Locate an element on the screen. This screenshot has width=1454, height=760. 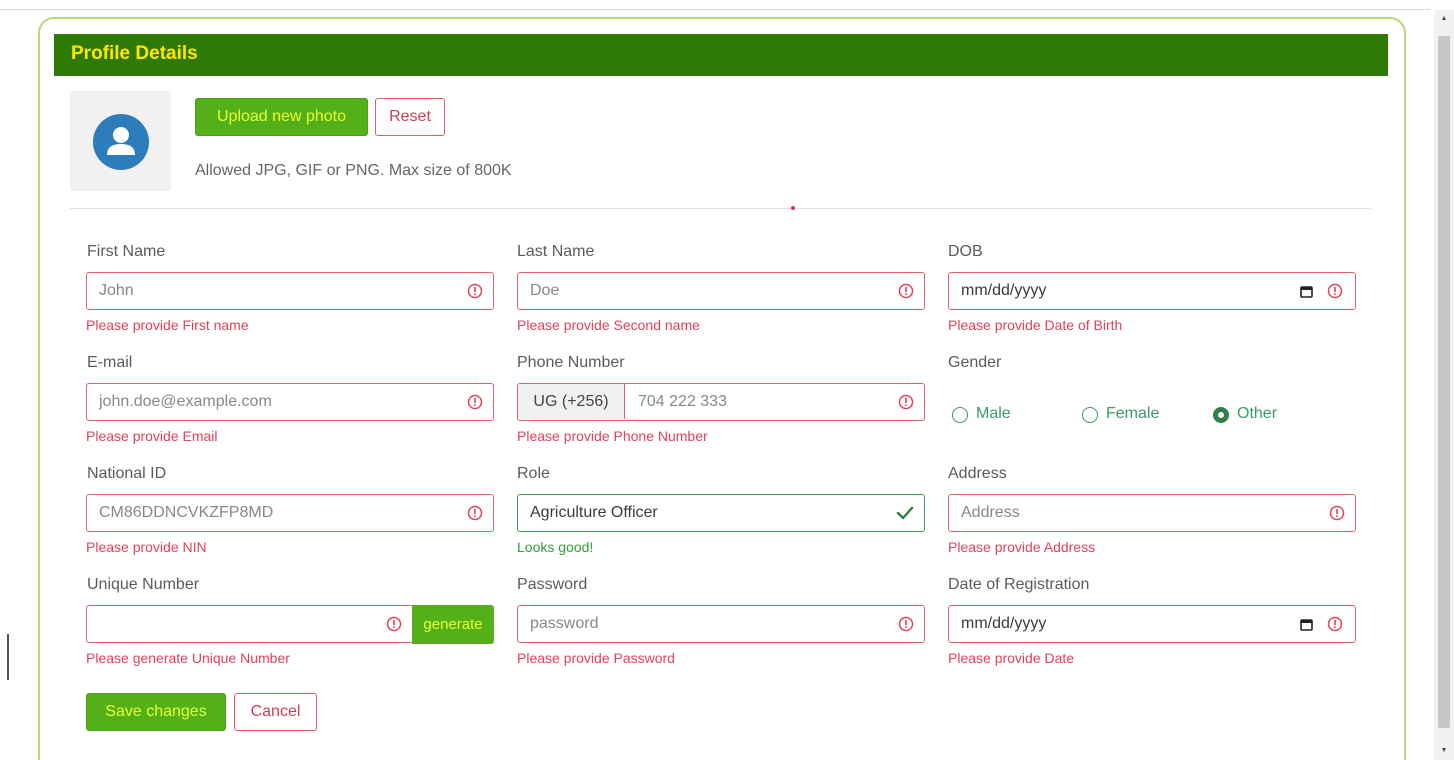
user-icon is located at coordinates (121, 142).